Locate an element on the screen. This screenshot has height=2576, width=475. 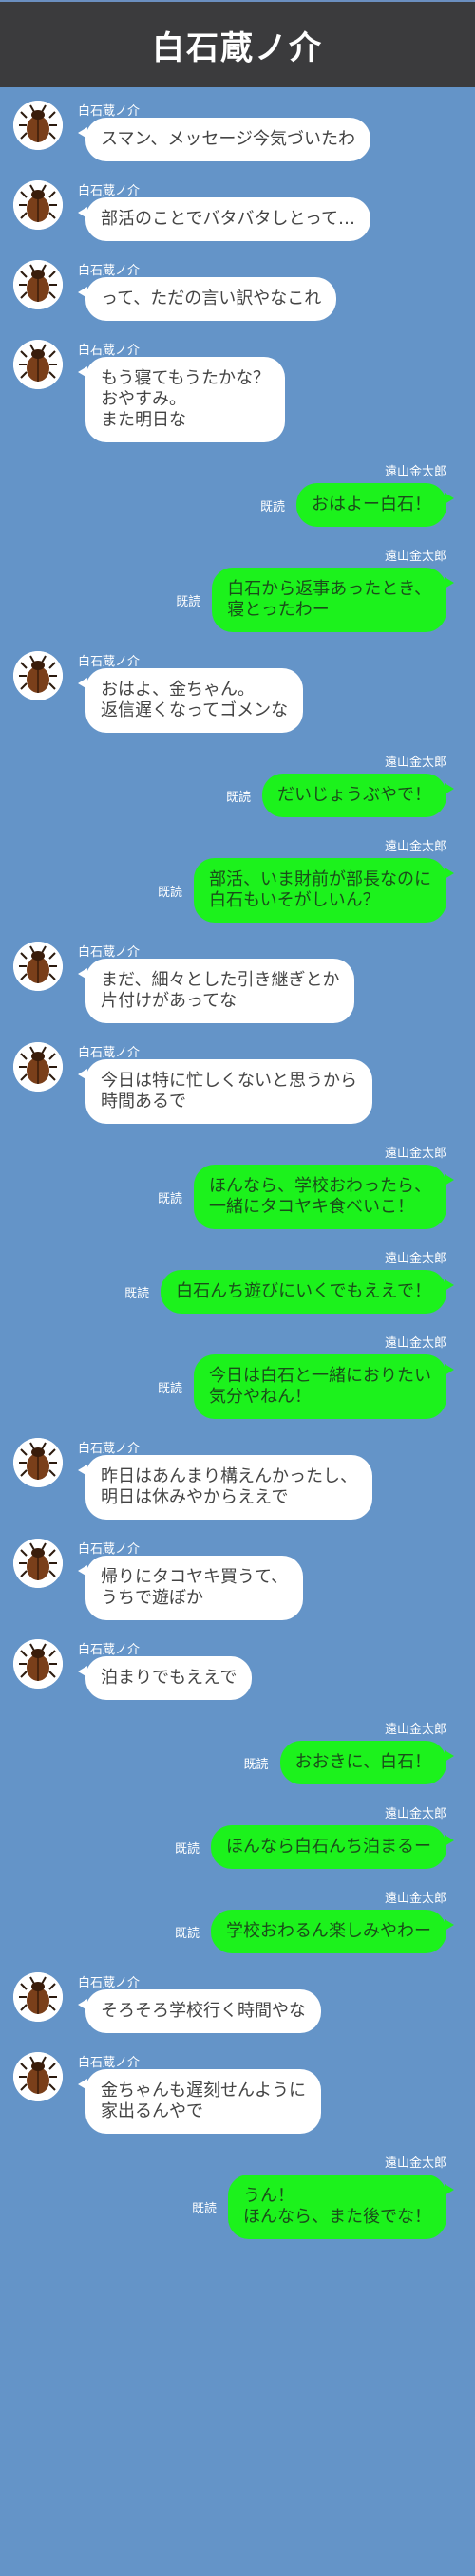
message-bubble: 学校おわるん楽しみやわー is located at coordinates (332, 1932).